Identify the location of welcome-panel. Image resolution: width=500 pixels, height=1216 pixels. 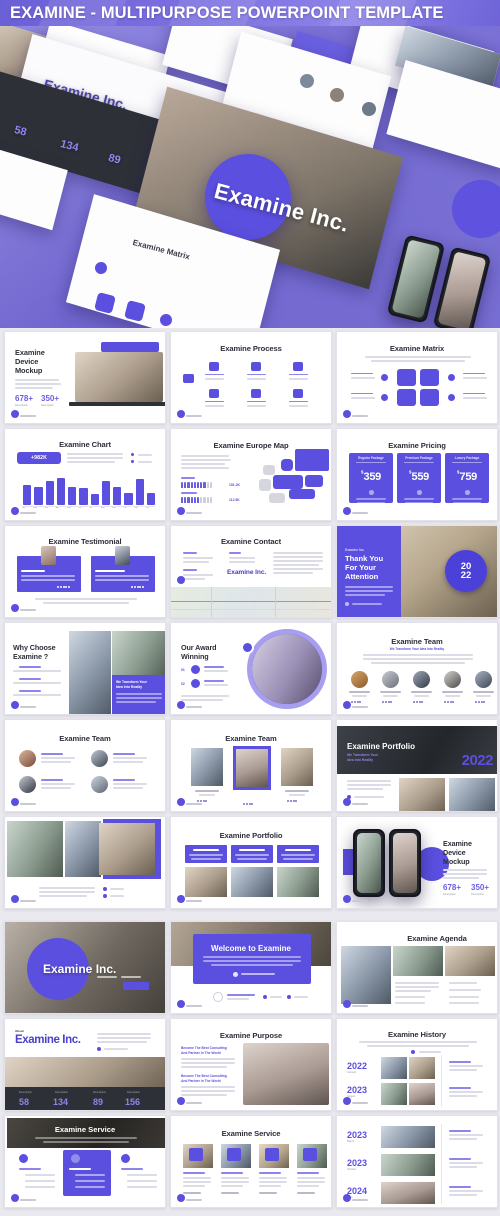
(252, 959).